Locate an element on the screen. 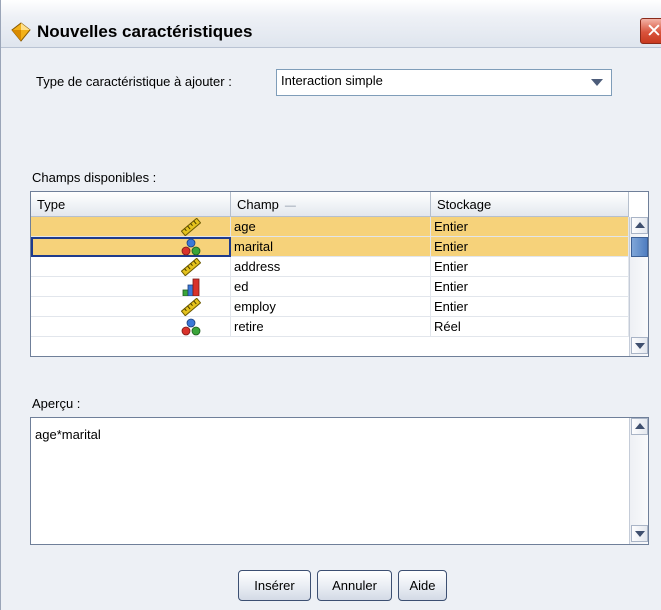 Image resolution: width=661 pixels, height=610 pixels. dialog-title: Nouvelles caractéristiques is located at coordinates (145, 31).